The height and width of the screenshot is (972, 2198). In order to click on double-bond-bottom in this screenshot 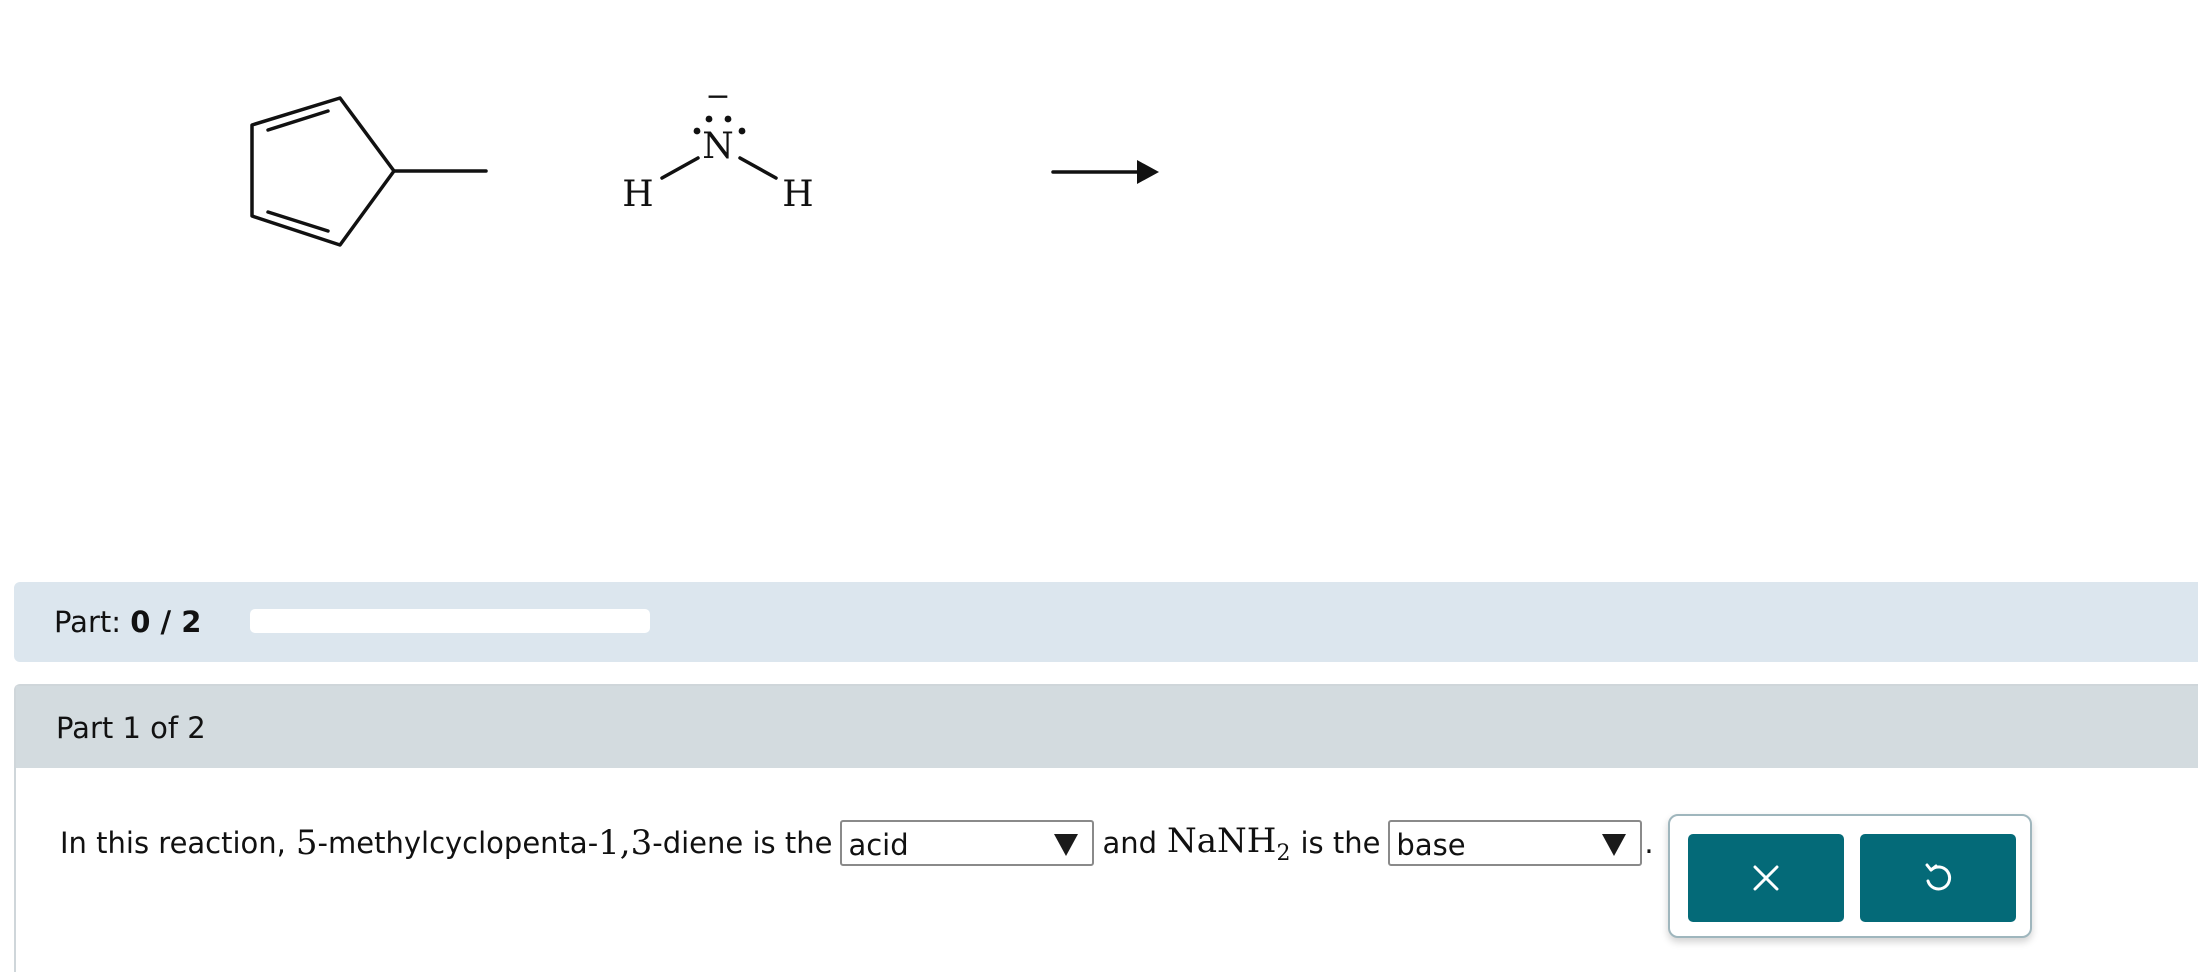, I will do `click(298, 221)`.